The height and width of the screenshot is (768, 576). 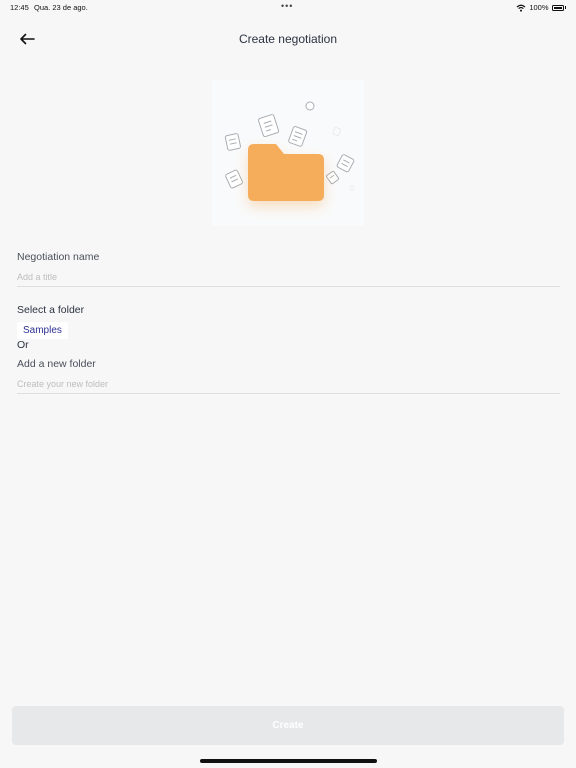 What do you see at coordinates (288, 384) in the screenshot?
I see `new-folder-input` at bounding box center [288, 384].